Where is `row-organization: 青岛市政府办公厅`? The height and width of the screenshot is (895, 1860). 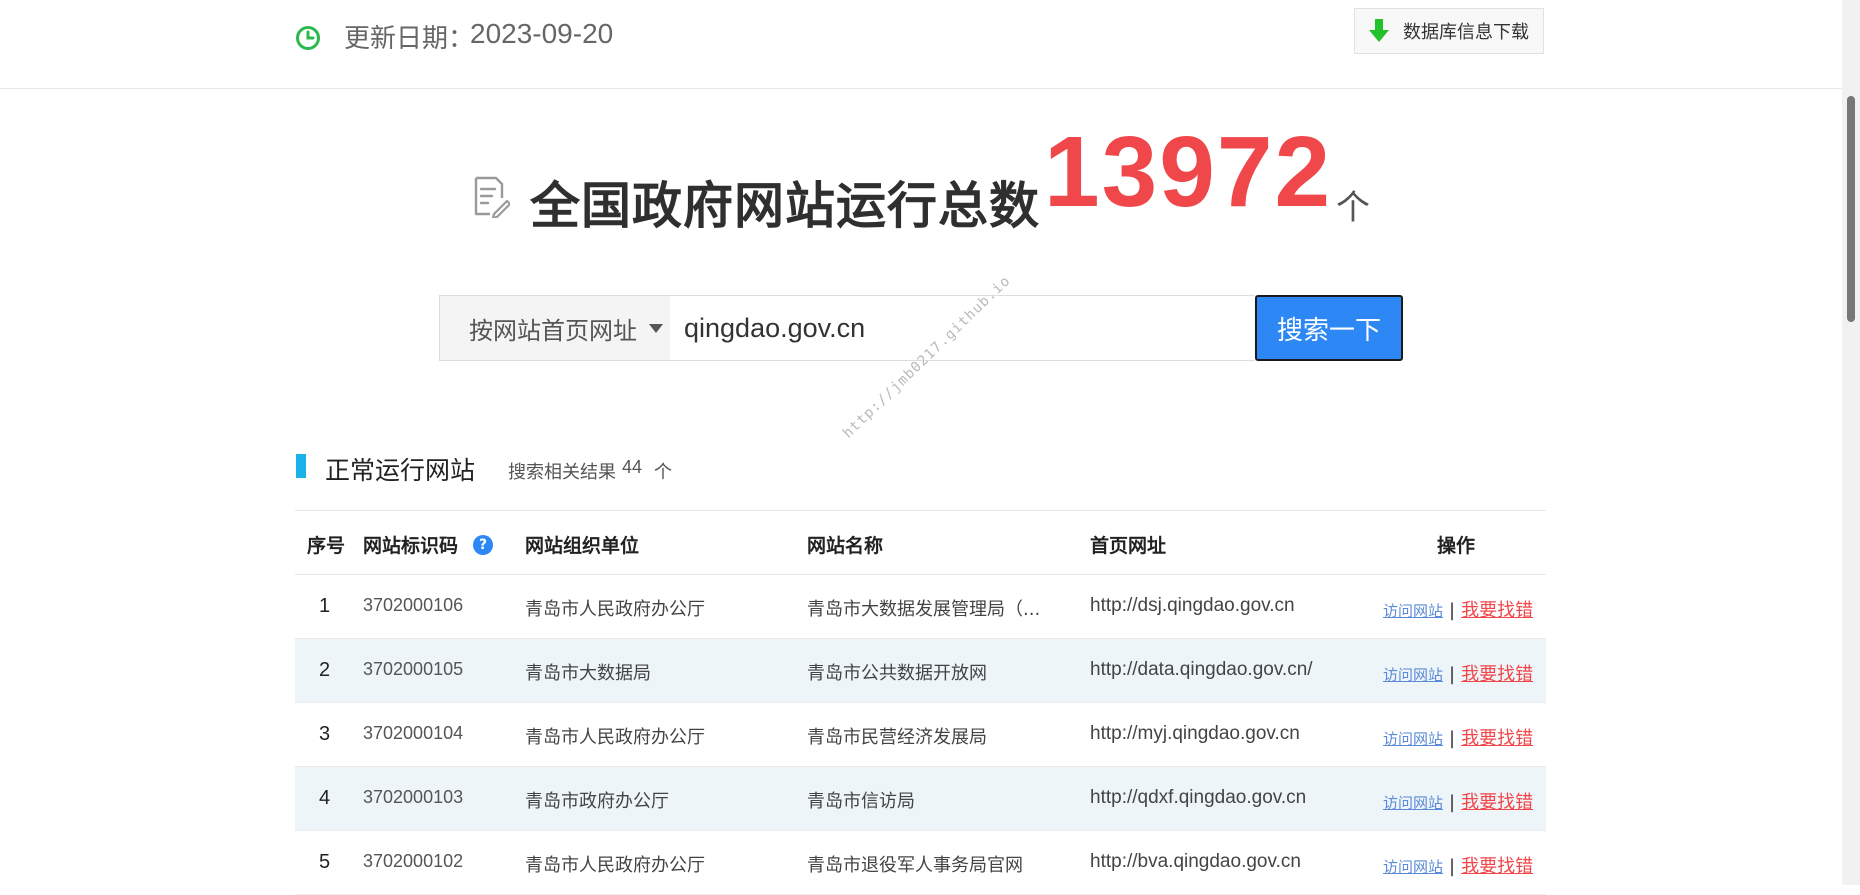 row-organization: 青岛市政府办公厅 is located at coordinates (597, 801).